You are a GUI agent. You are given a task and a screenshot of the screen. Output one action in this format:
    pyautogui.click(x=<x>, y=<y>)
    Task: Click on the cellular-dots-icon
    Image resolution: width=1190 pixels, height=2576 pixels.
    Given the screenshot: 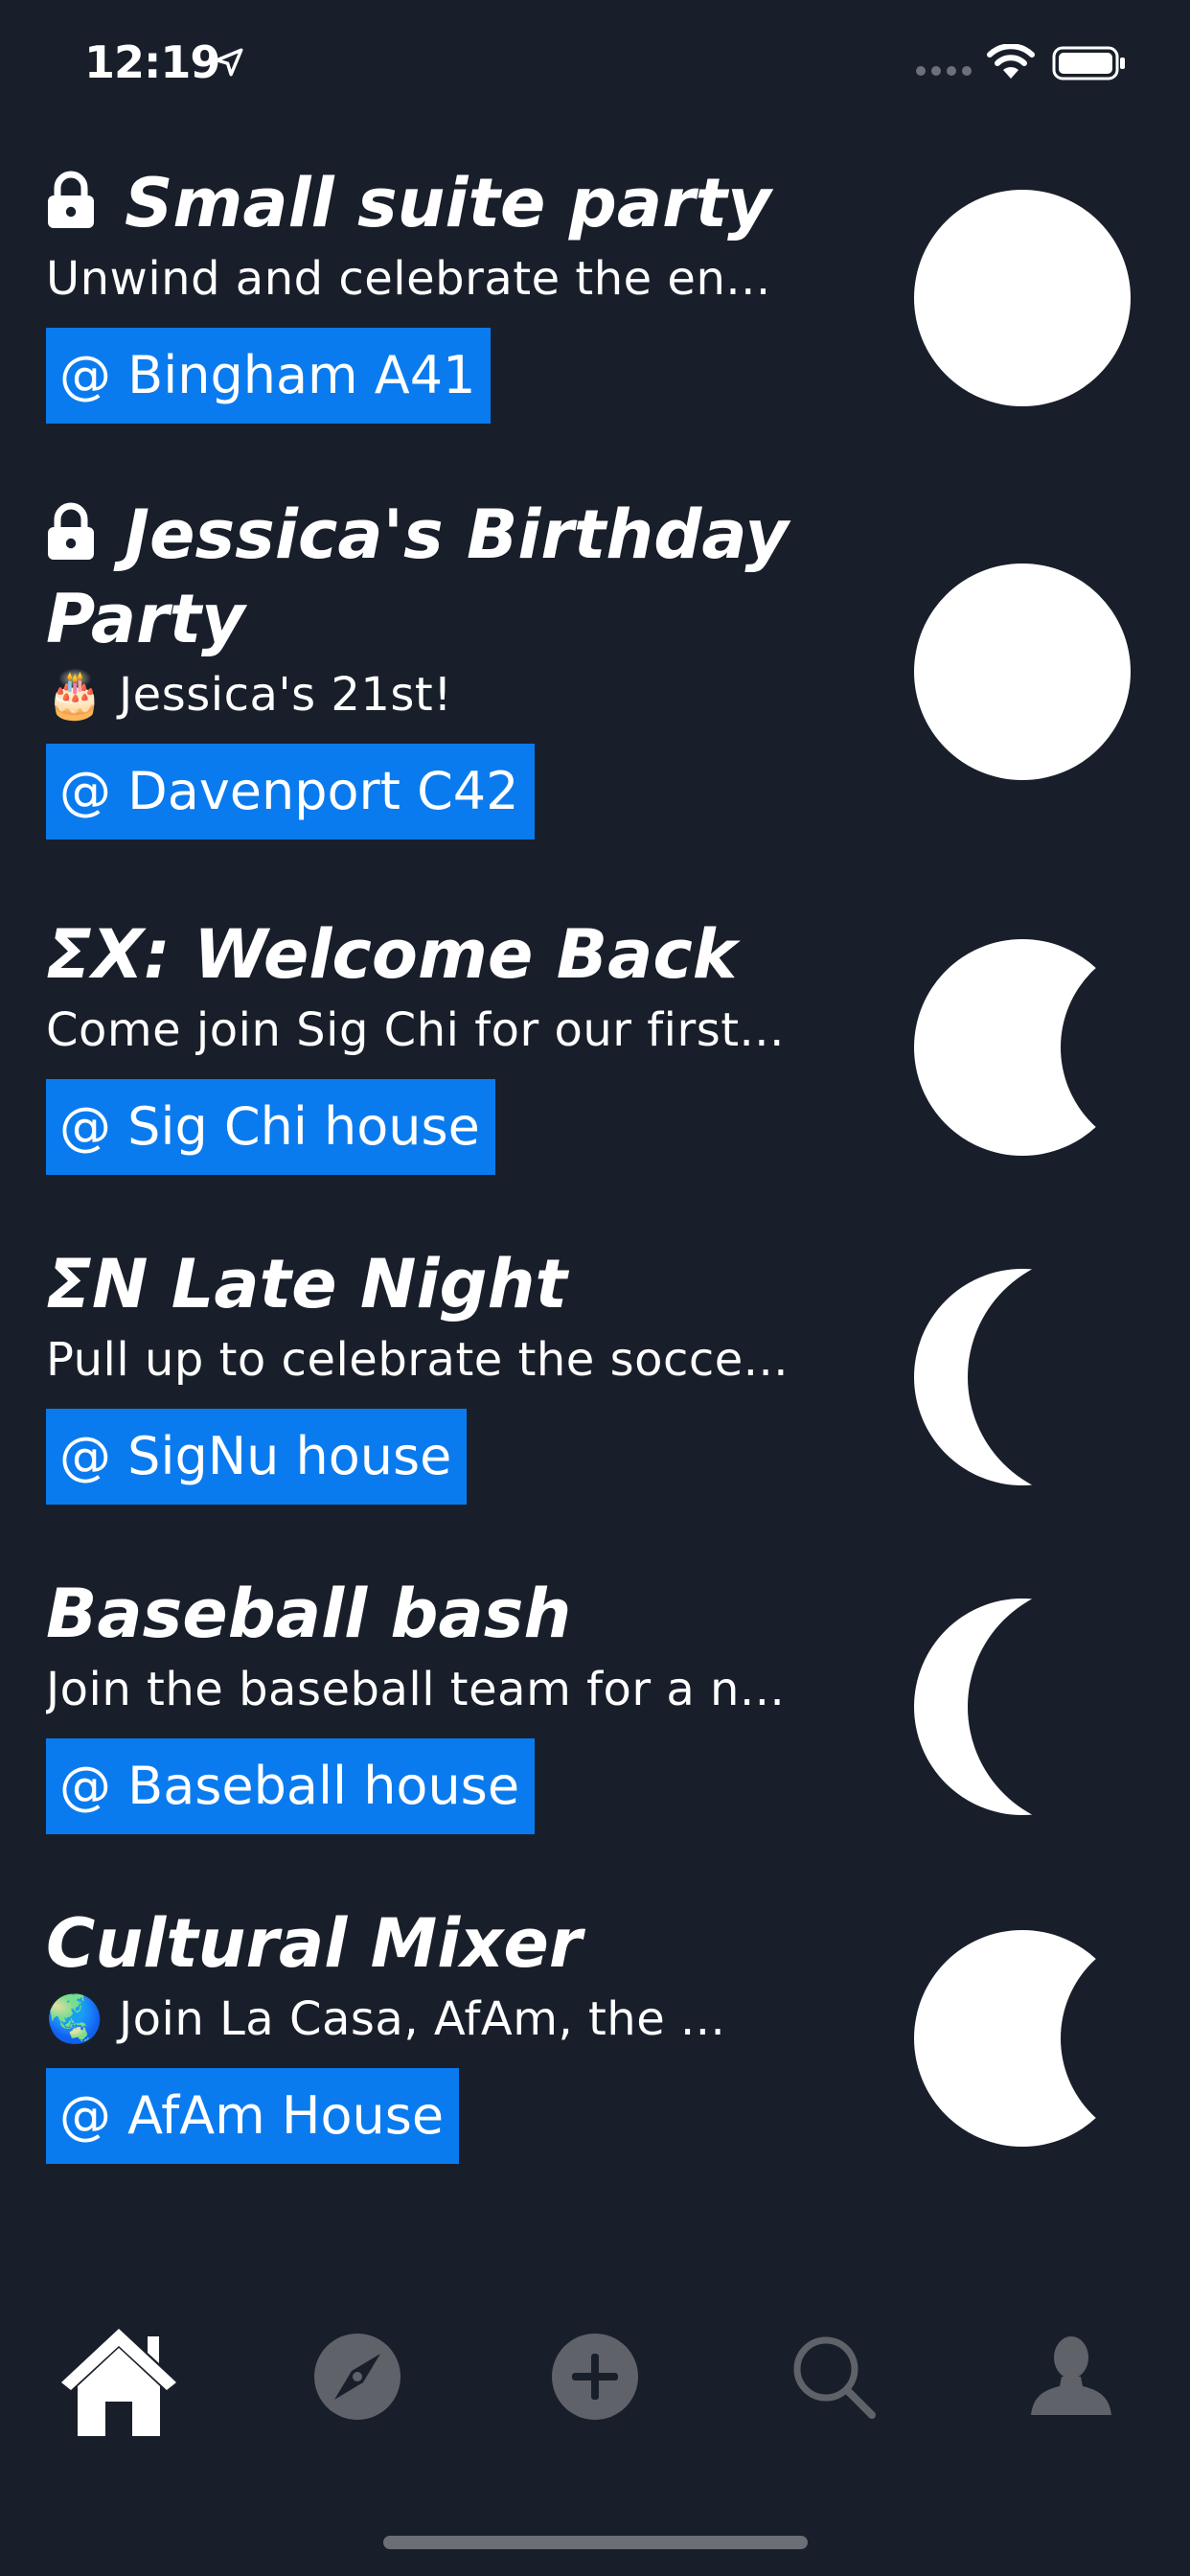 What is the action you would take?
    pyautogui.click(x=944, y=71)
    